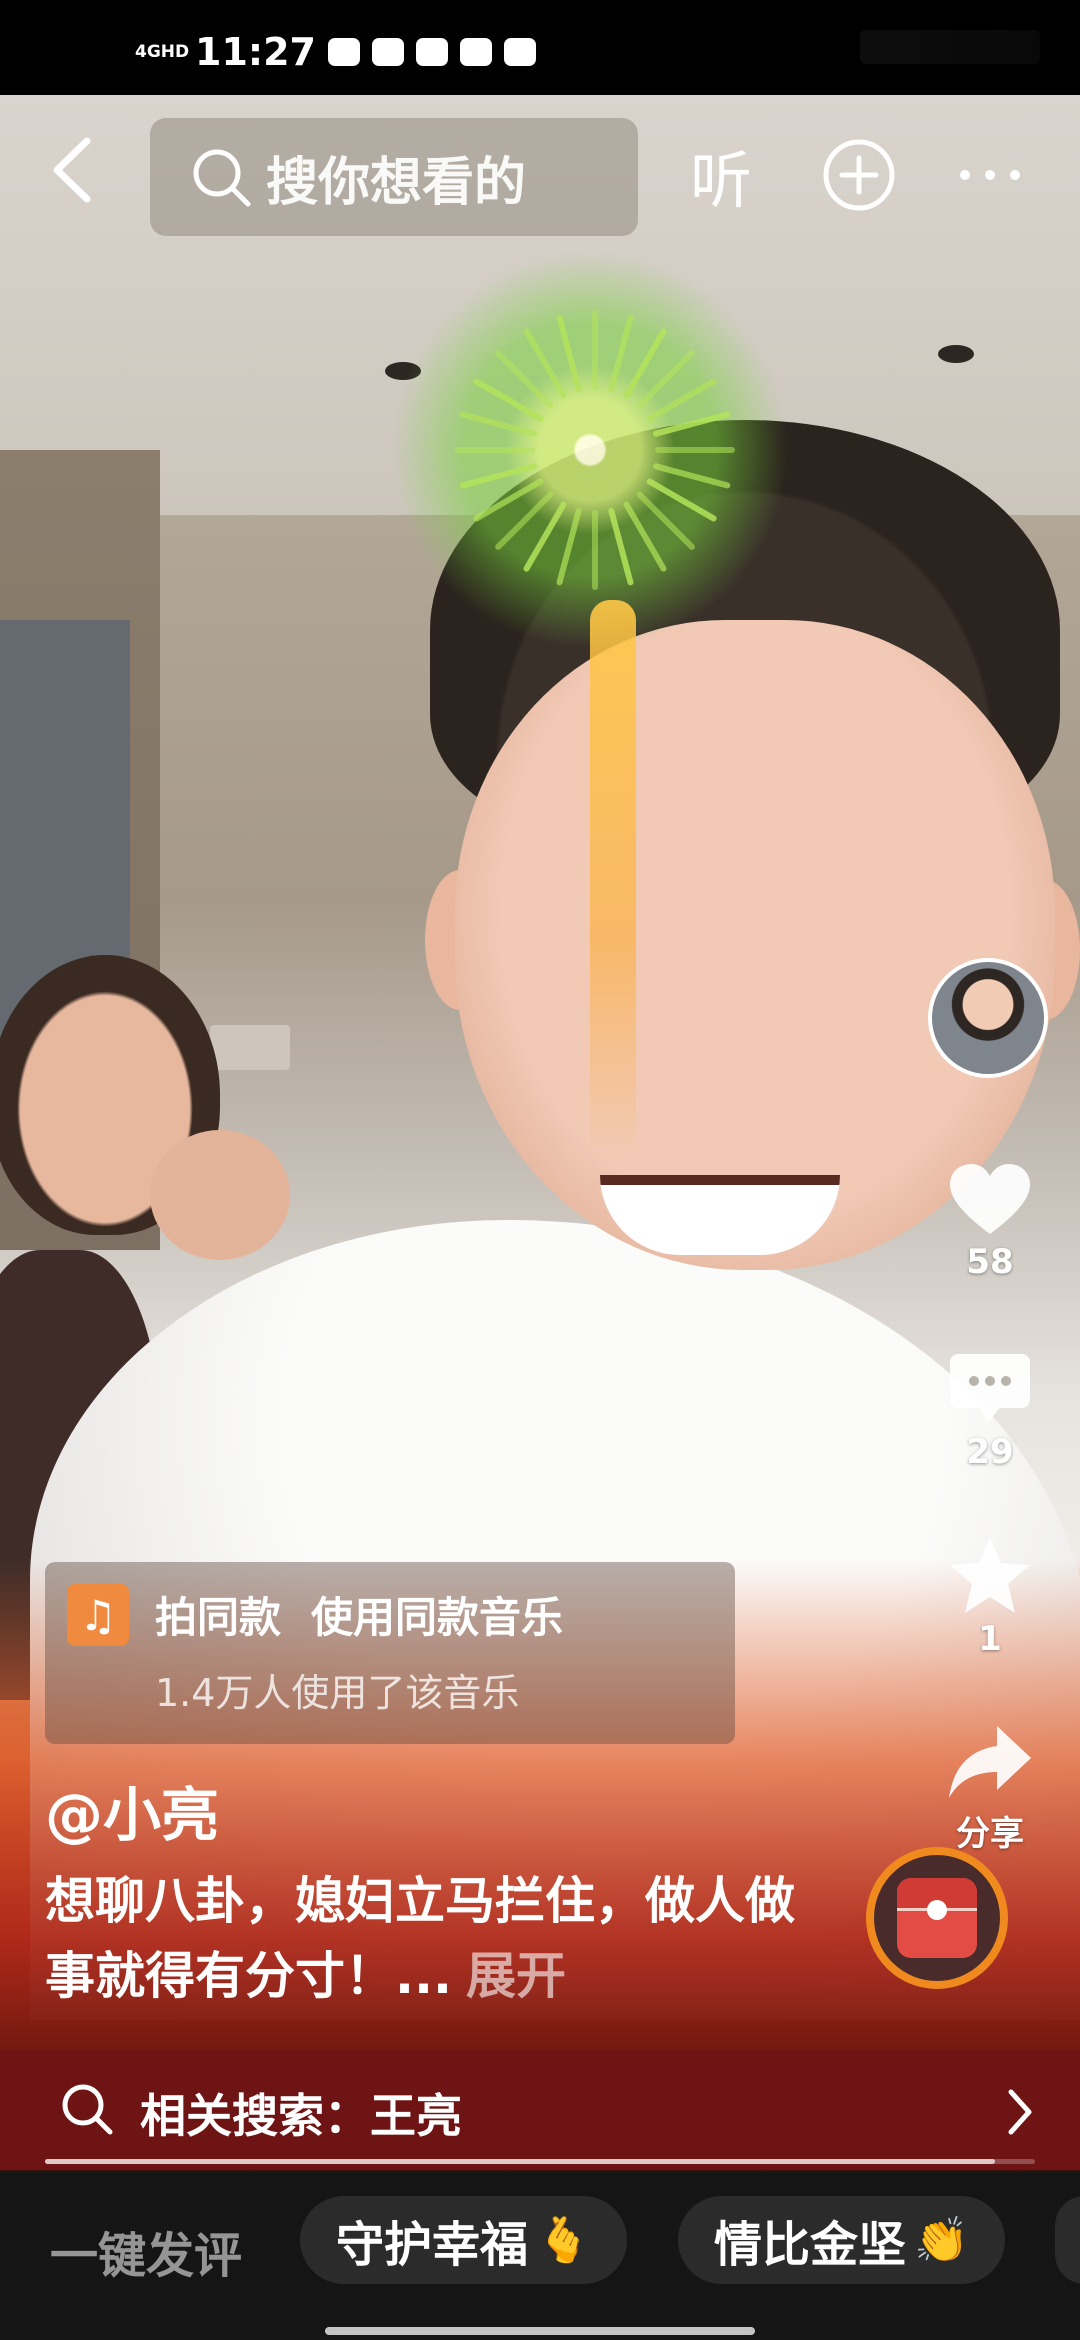 The image size is (1080, 2340). I want to click on favorite-button: 1, so click(990, 1597).